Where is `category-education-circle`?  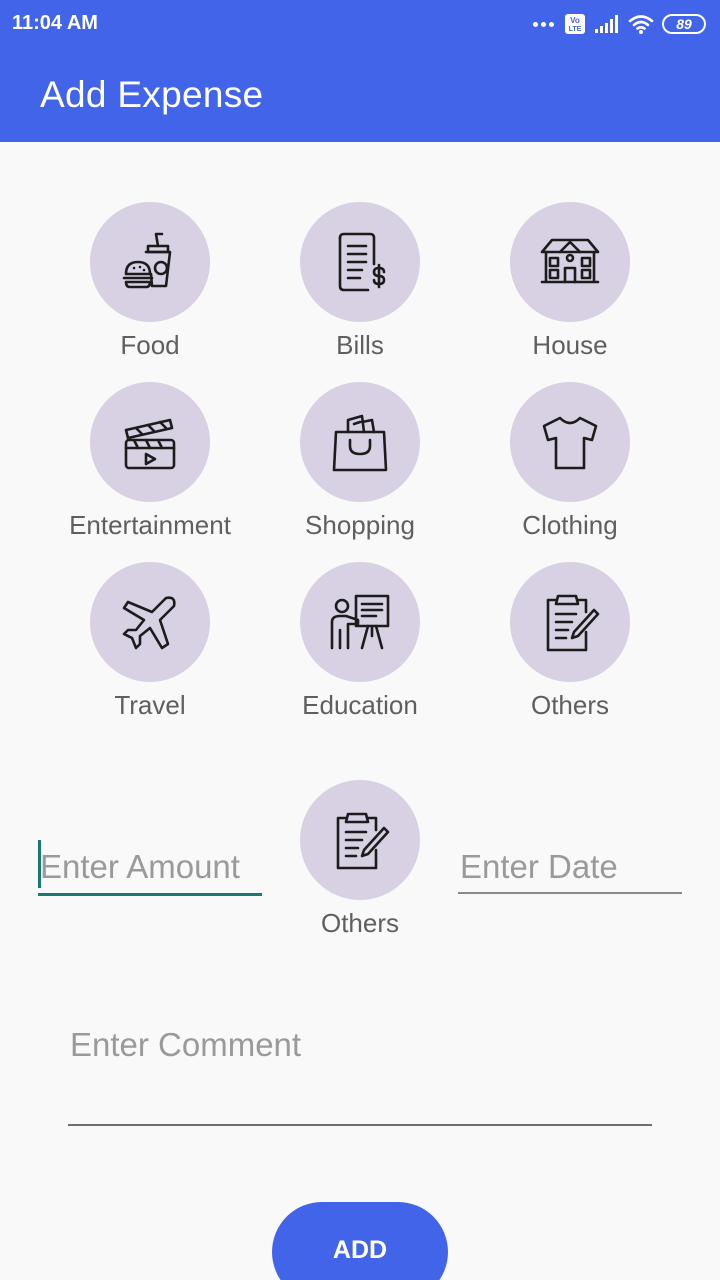 category-education-circle is located at coordinates (360, 622).